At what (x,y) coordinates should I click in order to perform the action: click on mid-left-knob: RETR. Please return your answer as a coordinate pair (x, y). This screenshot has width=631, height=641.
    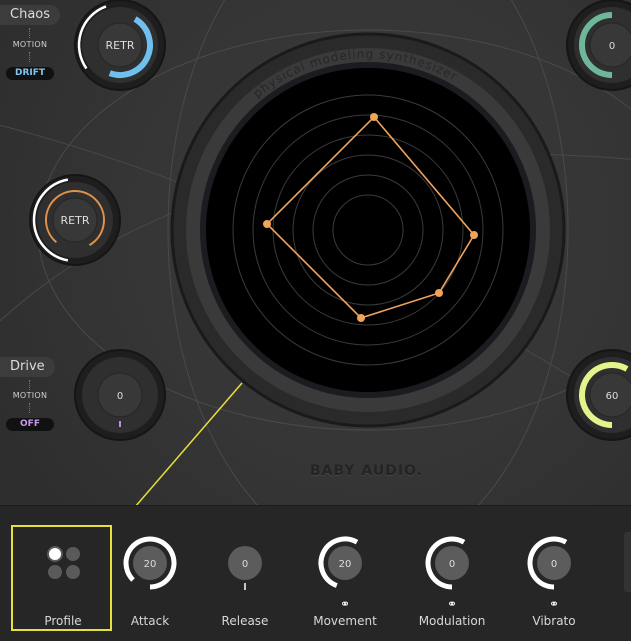
    Looking at the image, I should click on (75, 220).